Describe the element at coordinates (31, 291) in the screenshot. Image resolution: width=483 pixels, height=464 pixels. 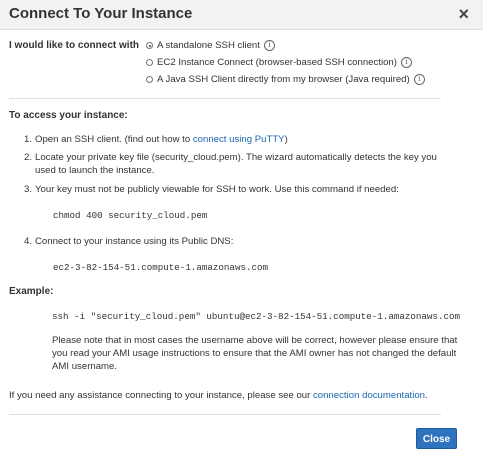
I see `example-heading: Example:` at that location.